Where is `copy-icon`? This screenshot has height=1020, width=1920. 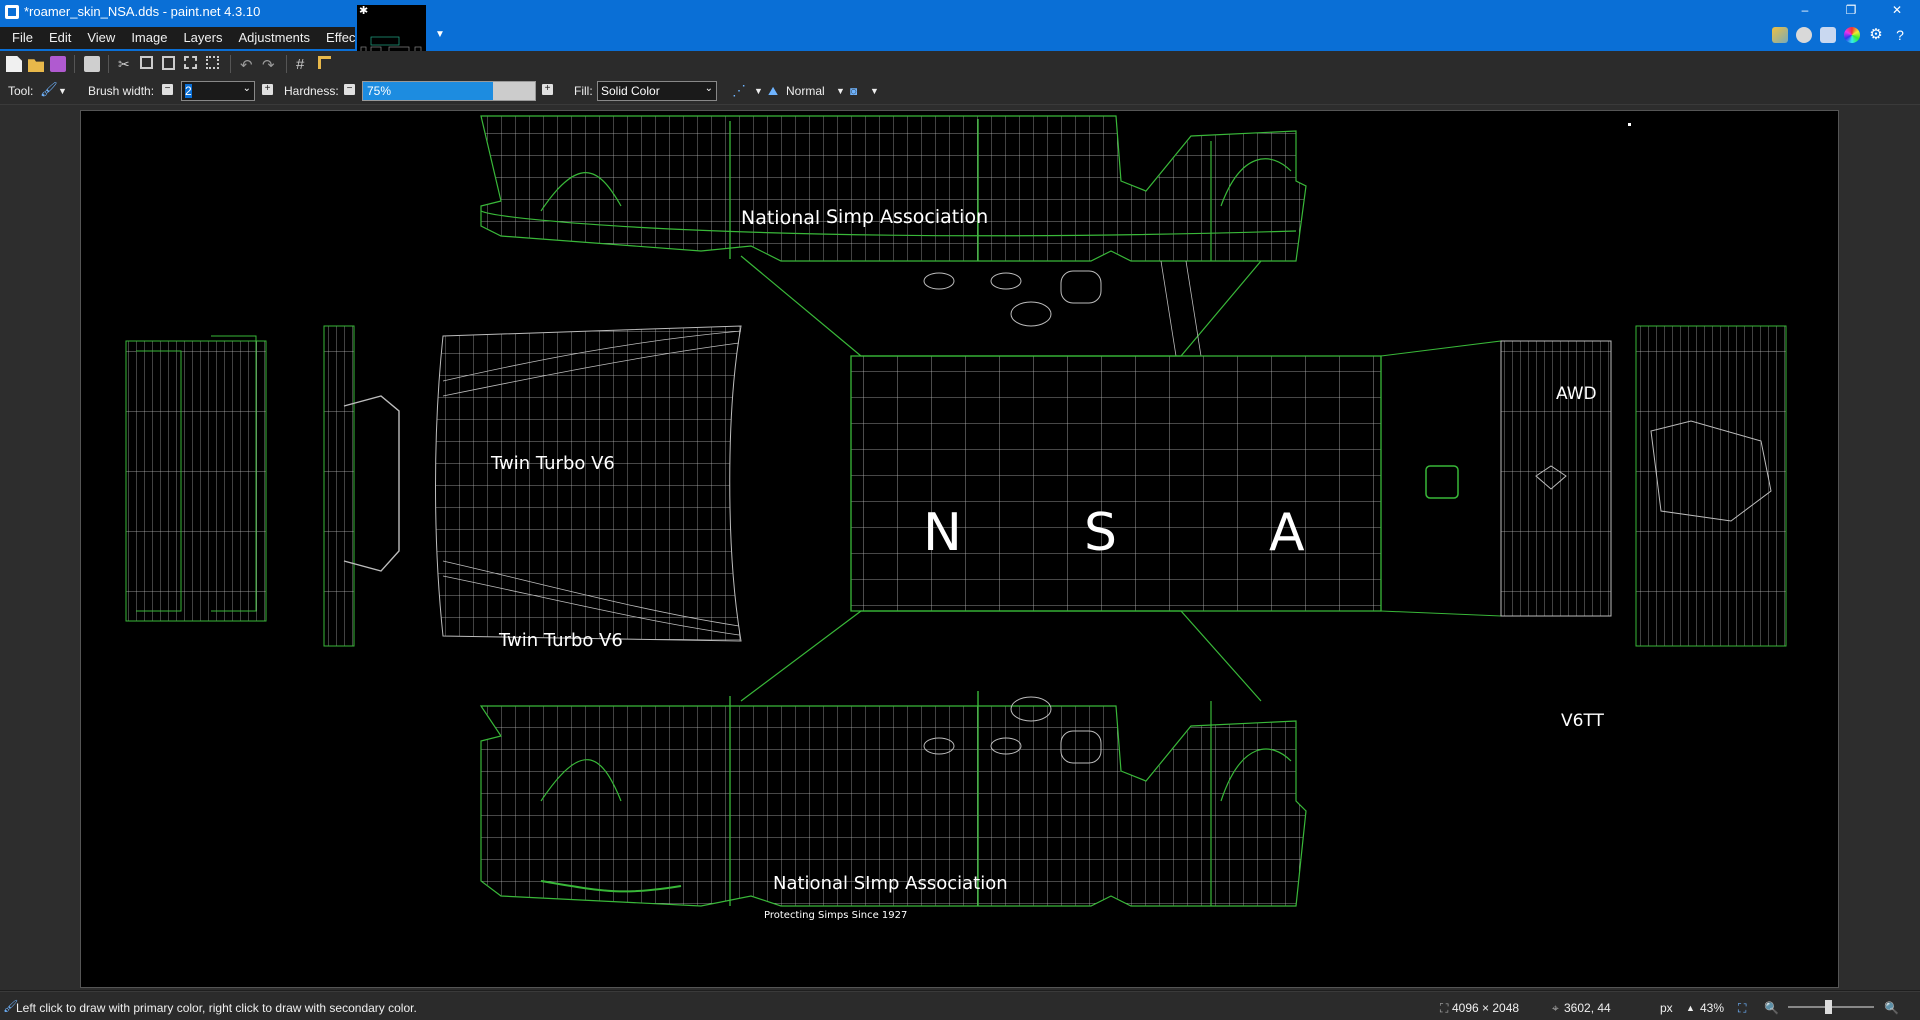 copy-icon is located at coordinates (146, 62).